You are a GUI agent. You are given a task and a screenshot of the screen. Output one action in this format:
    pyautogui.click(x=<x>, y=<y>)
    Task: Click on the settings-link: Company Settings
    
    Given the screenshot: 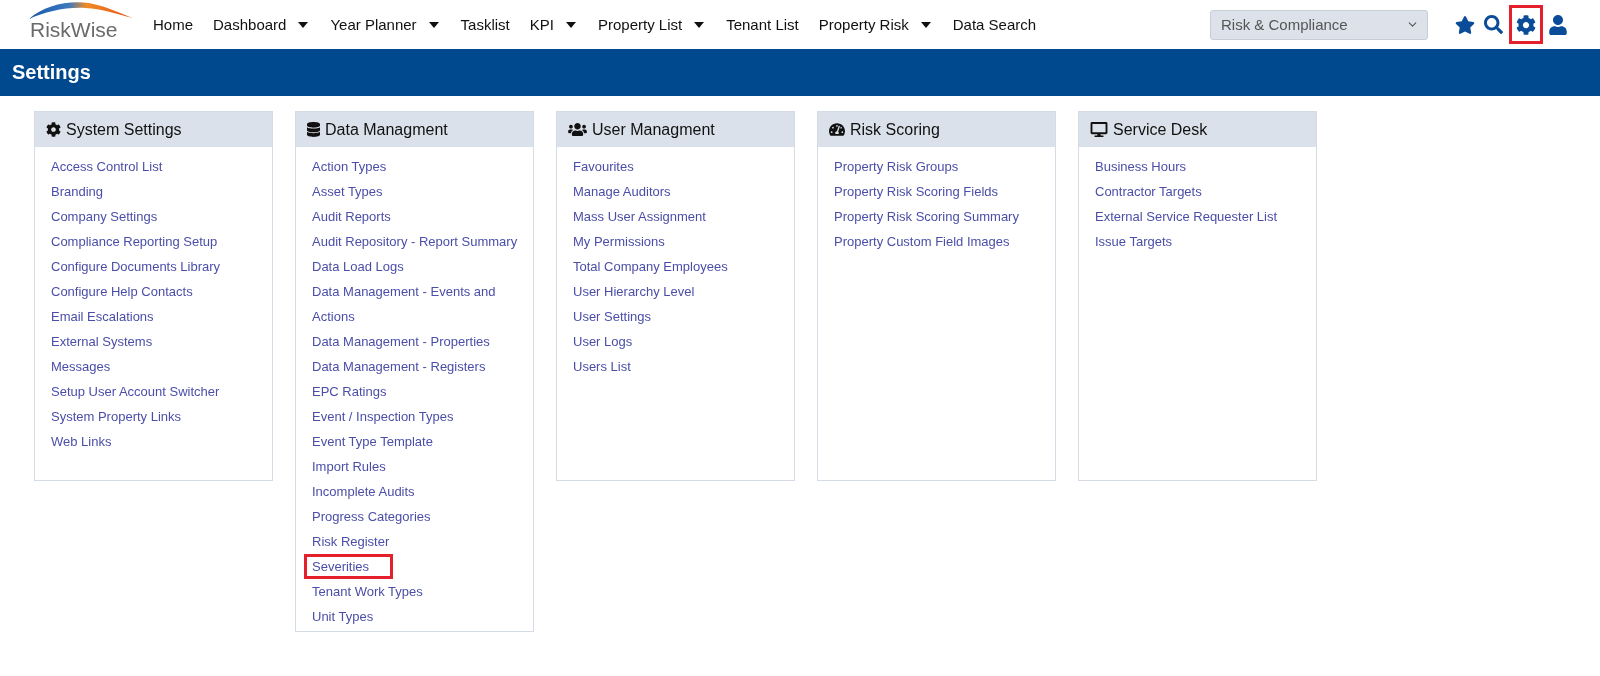 What is the action you would take?
    pyautogui.click(x=104, y=216)
    